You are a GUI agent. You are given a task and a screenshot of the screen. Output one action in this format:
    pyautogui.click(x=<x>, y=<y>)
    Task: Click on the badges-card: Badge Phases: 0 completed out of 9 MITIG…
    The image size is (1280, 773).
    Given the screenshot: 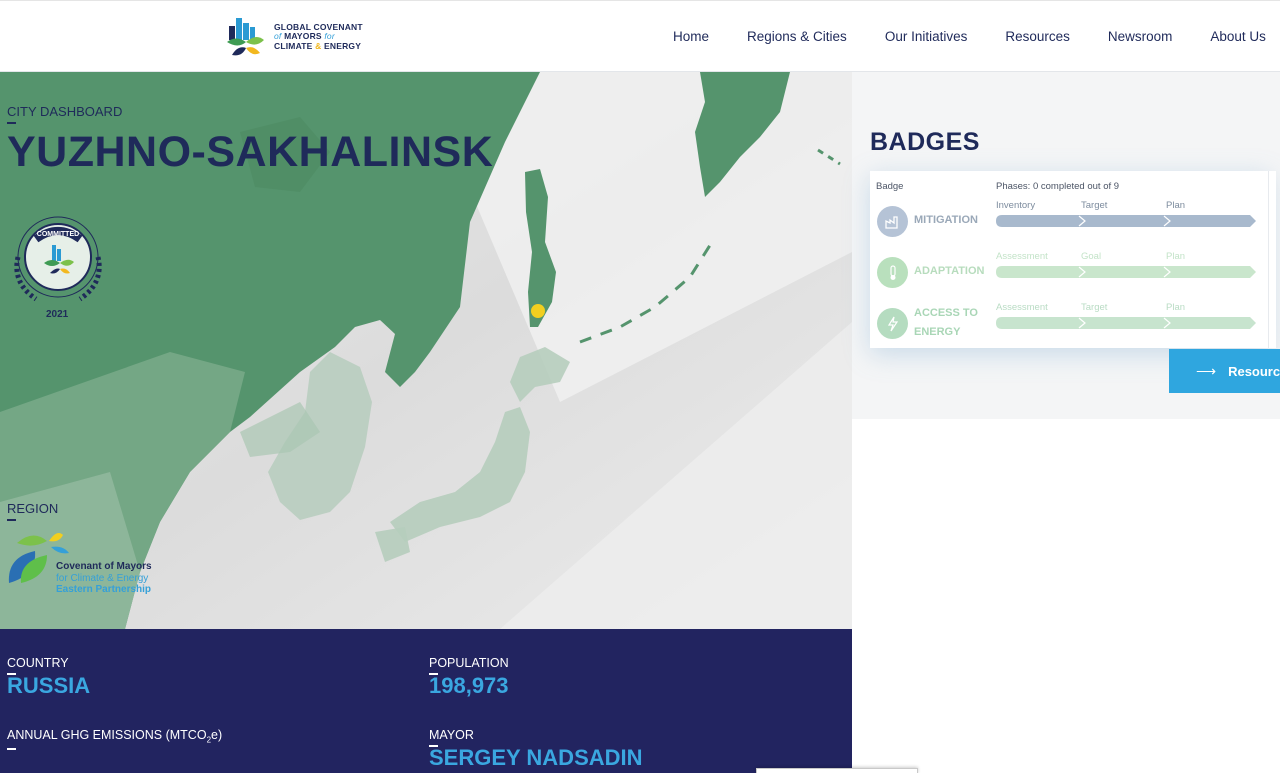 What is the action you would take?
    pyautogui.click(x=1073, y=259)
    